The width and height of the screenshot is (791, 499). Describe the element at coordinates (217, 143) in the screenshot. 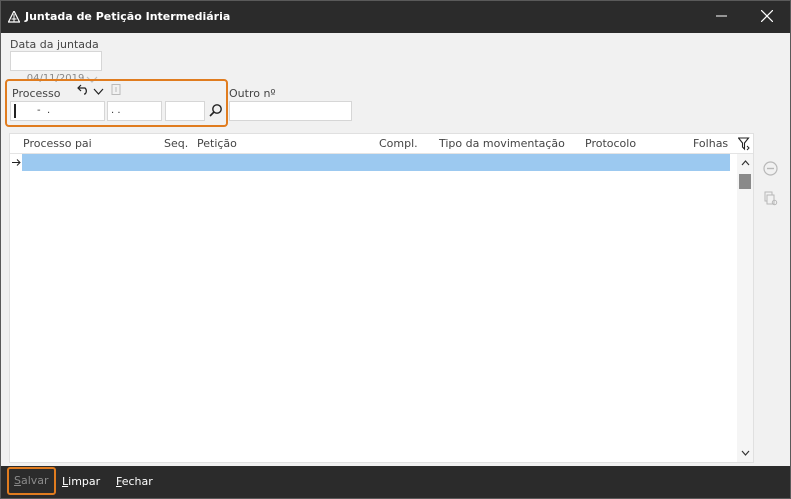

I see `column-header-peticao: Petição` at that location.